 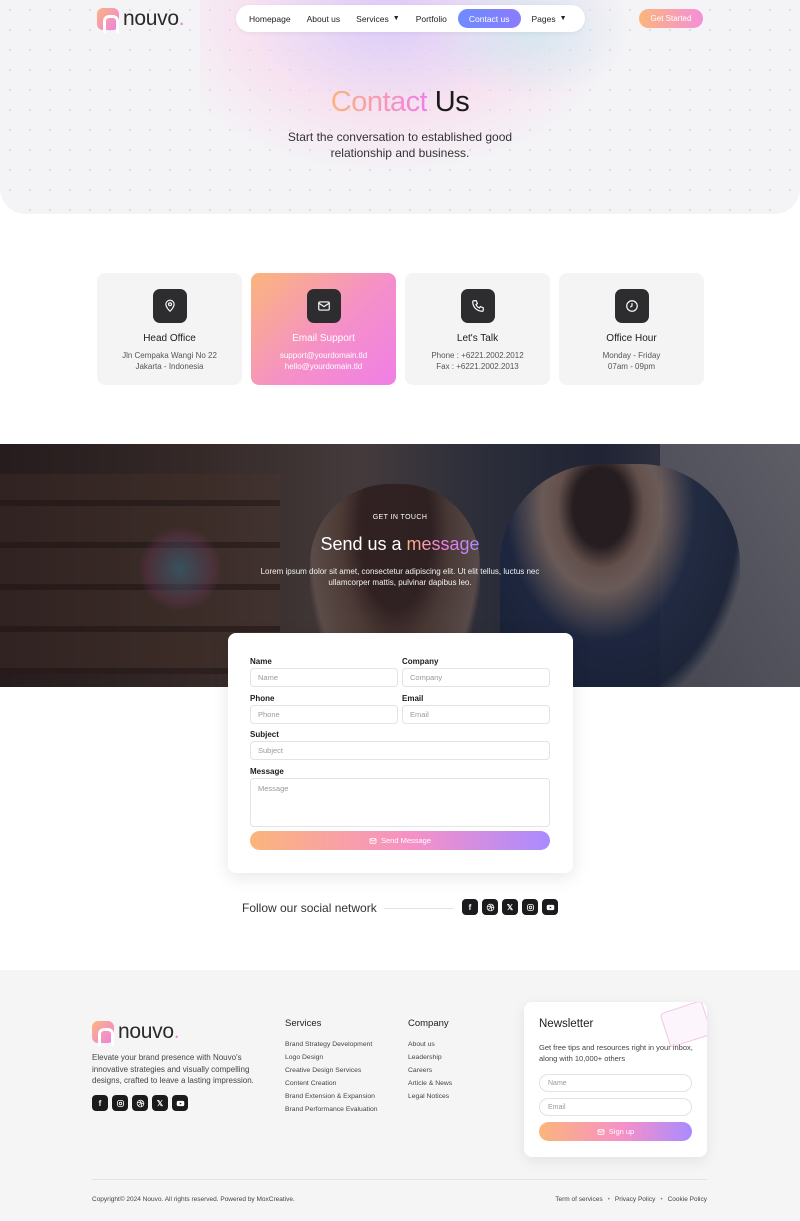 I want to click on nav-label: Contact us, so click(x=489, y=18).